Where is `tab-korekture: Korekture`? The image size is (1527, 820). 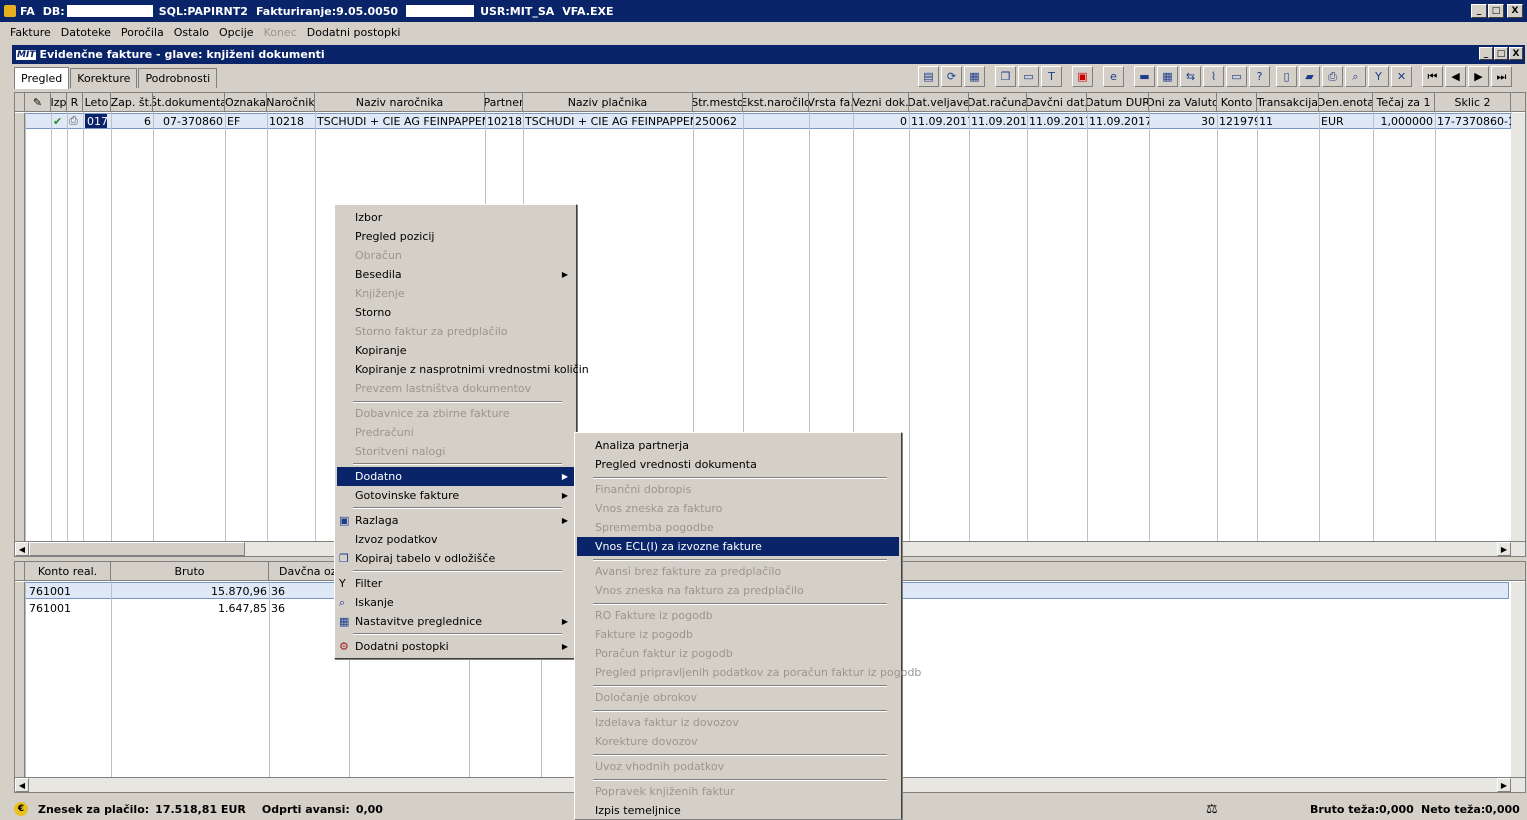
tab-korekture: Korekture is located at coordinates (104, 78).